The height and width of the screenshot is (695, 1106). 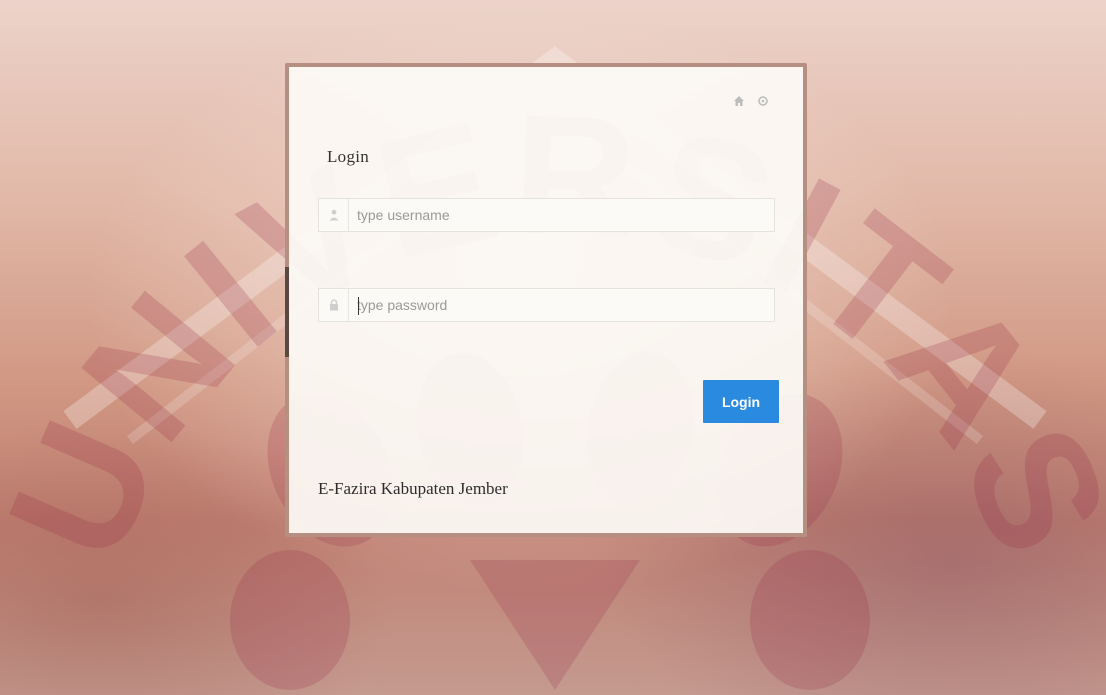 I want to click on username-field, so click(x=546, y=215).